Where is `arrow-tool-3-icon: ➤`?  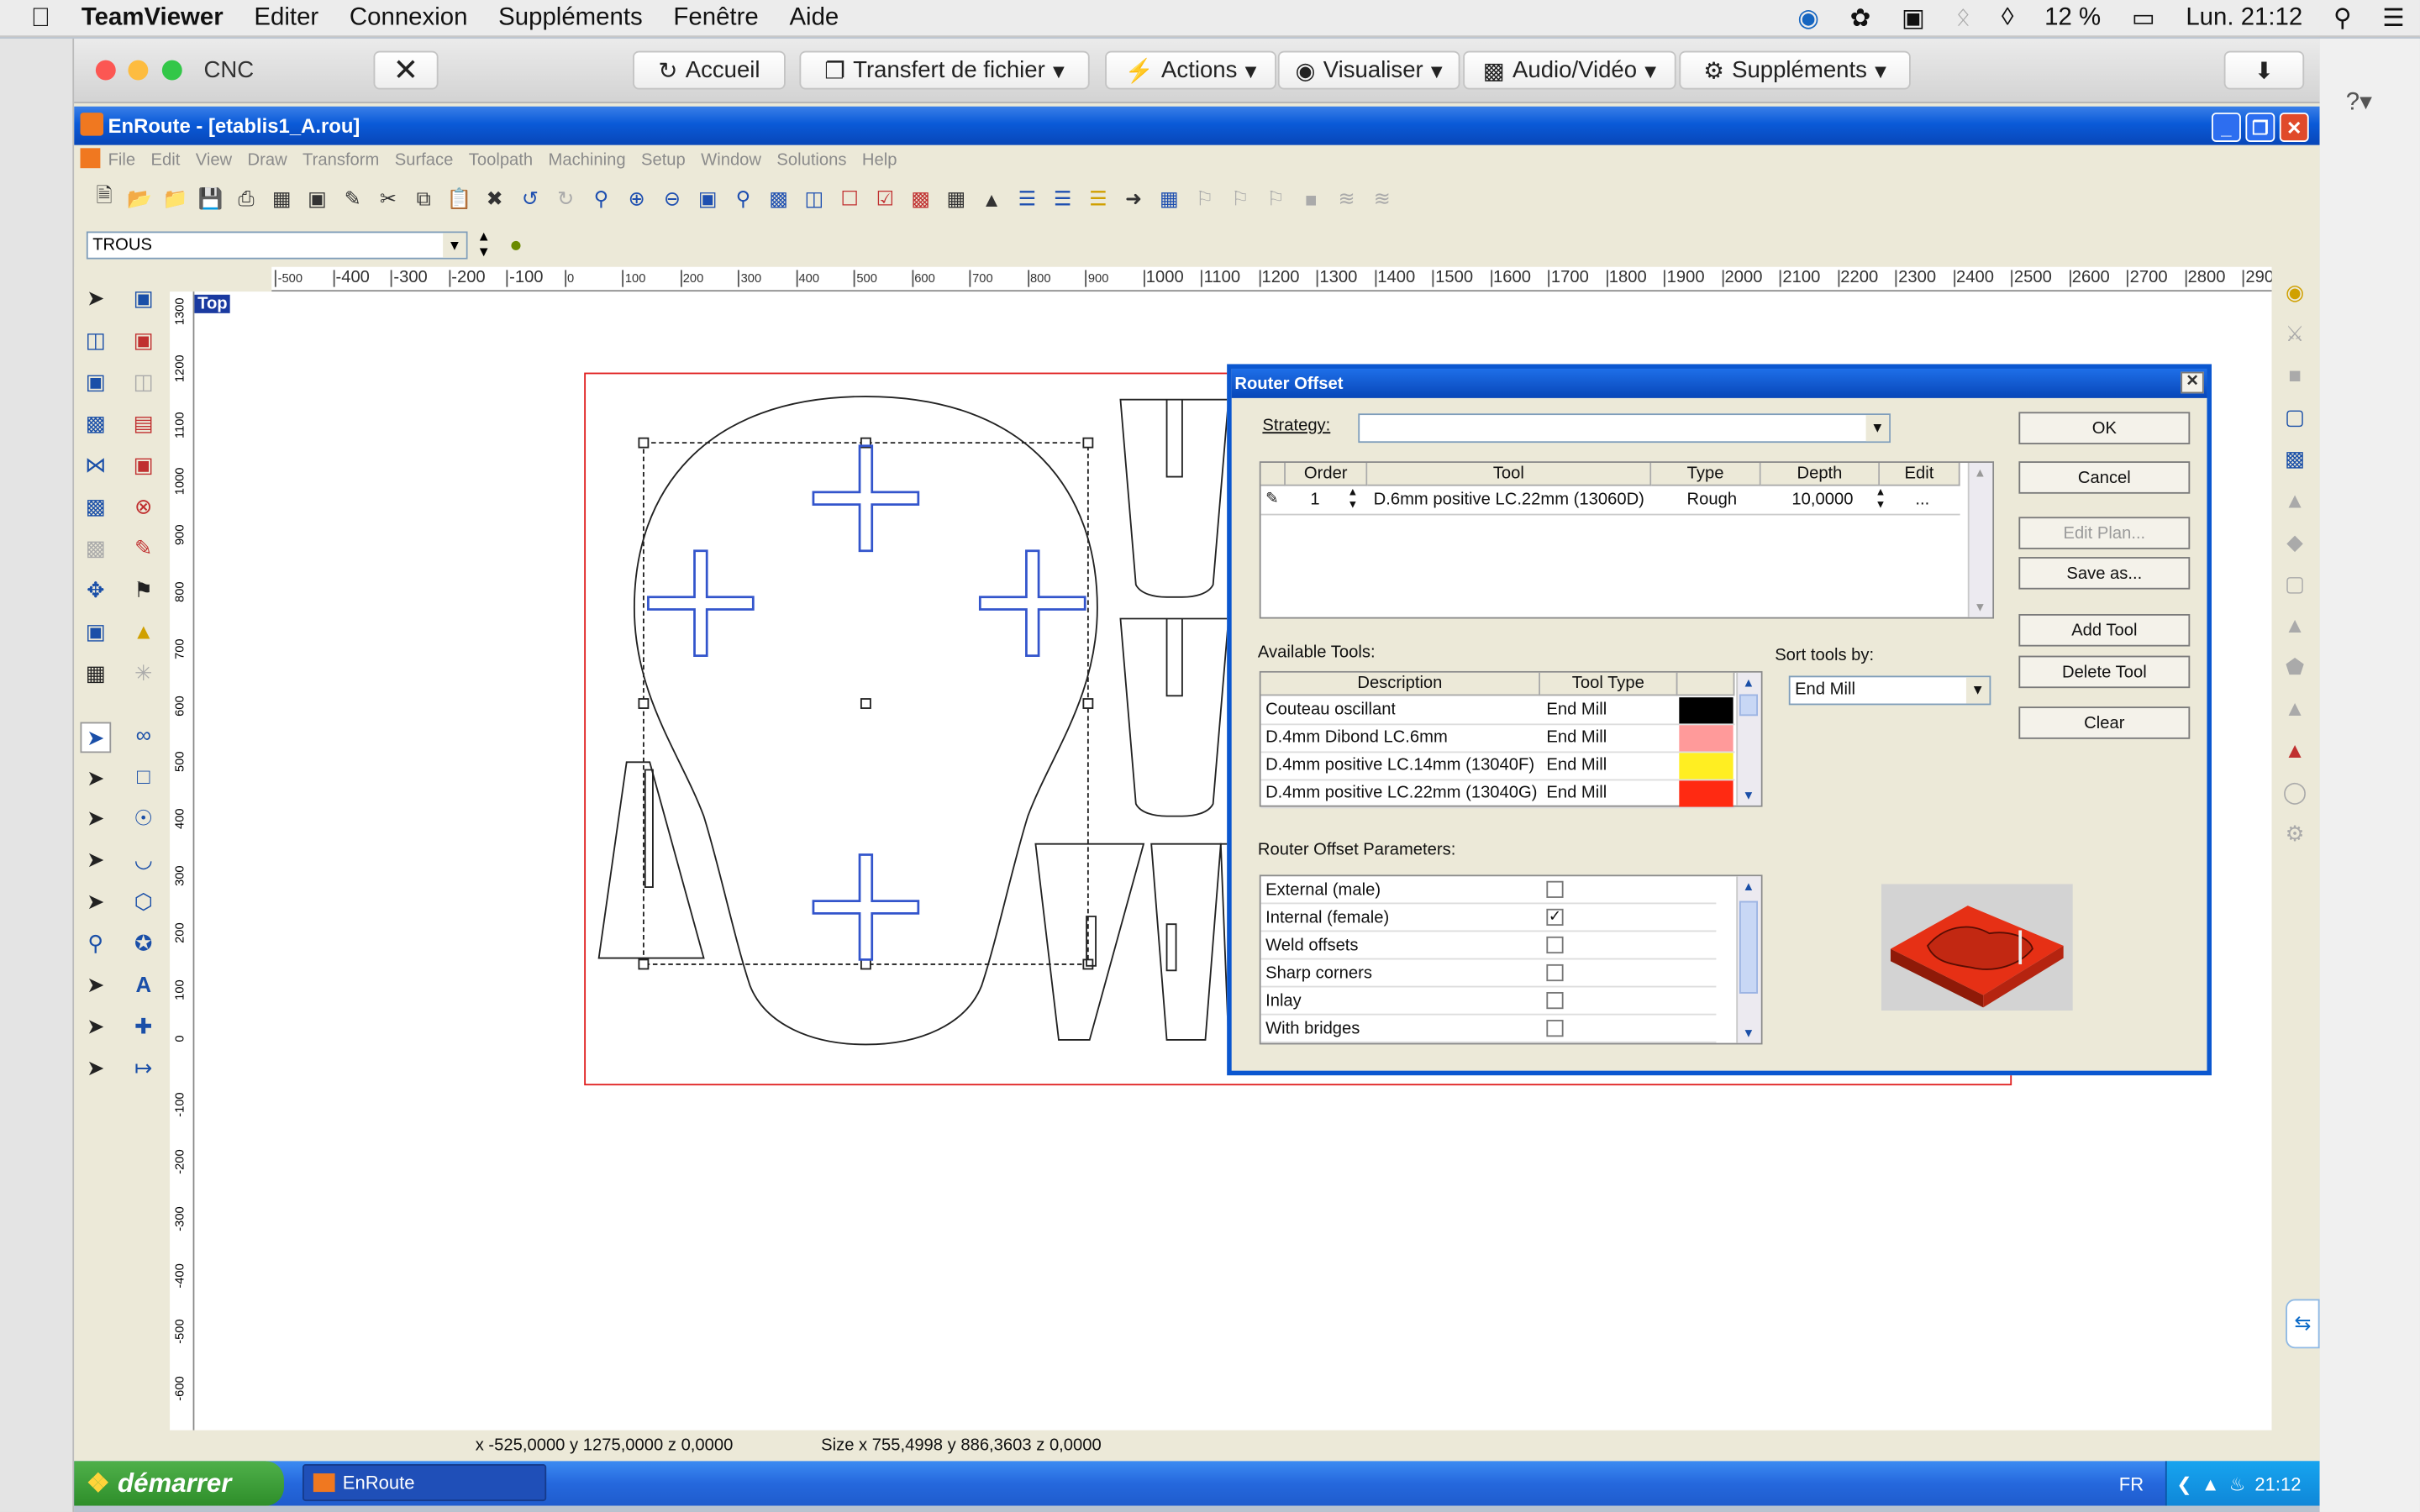
arrow-tool-3-icon: ➤ is located at coordinates (96, 817).